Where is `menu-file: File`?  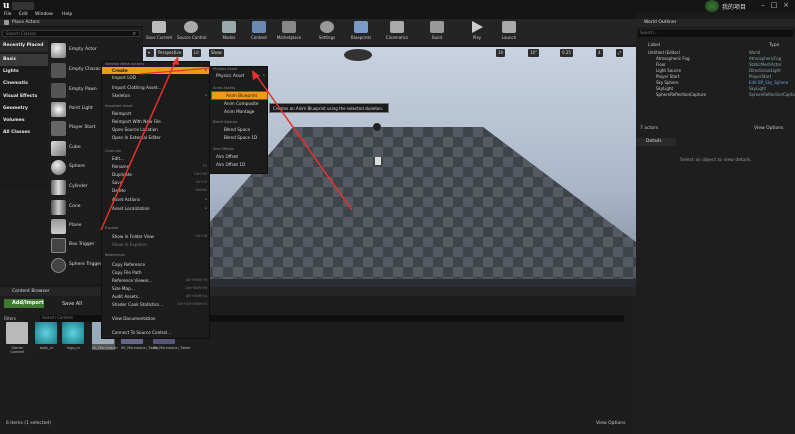
menu-file: File is located at coordinates (8, 14).